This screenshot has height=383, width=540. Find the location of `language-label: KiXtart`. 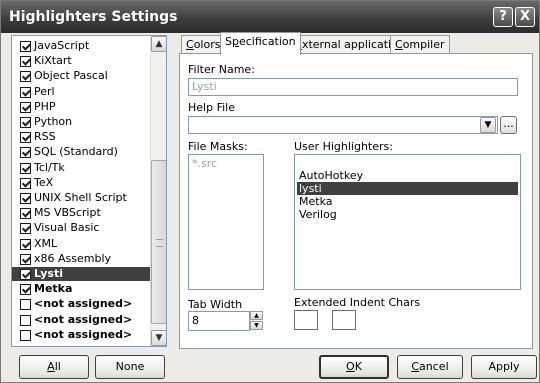

language-label: KiXtart is located at coordinates (53, 61).